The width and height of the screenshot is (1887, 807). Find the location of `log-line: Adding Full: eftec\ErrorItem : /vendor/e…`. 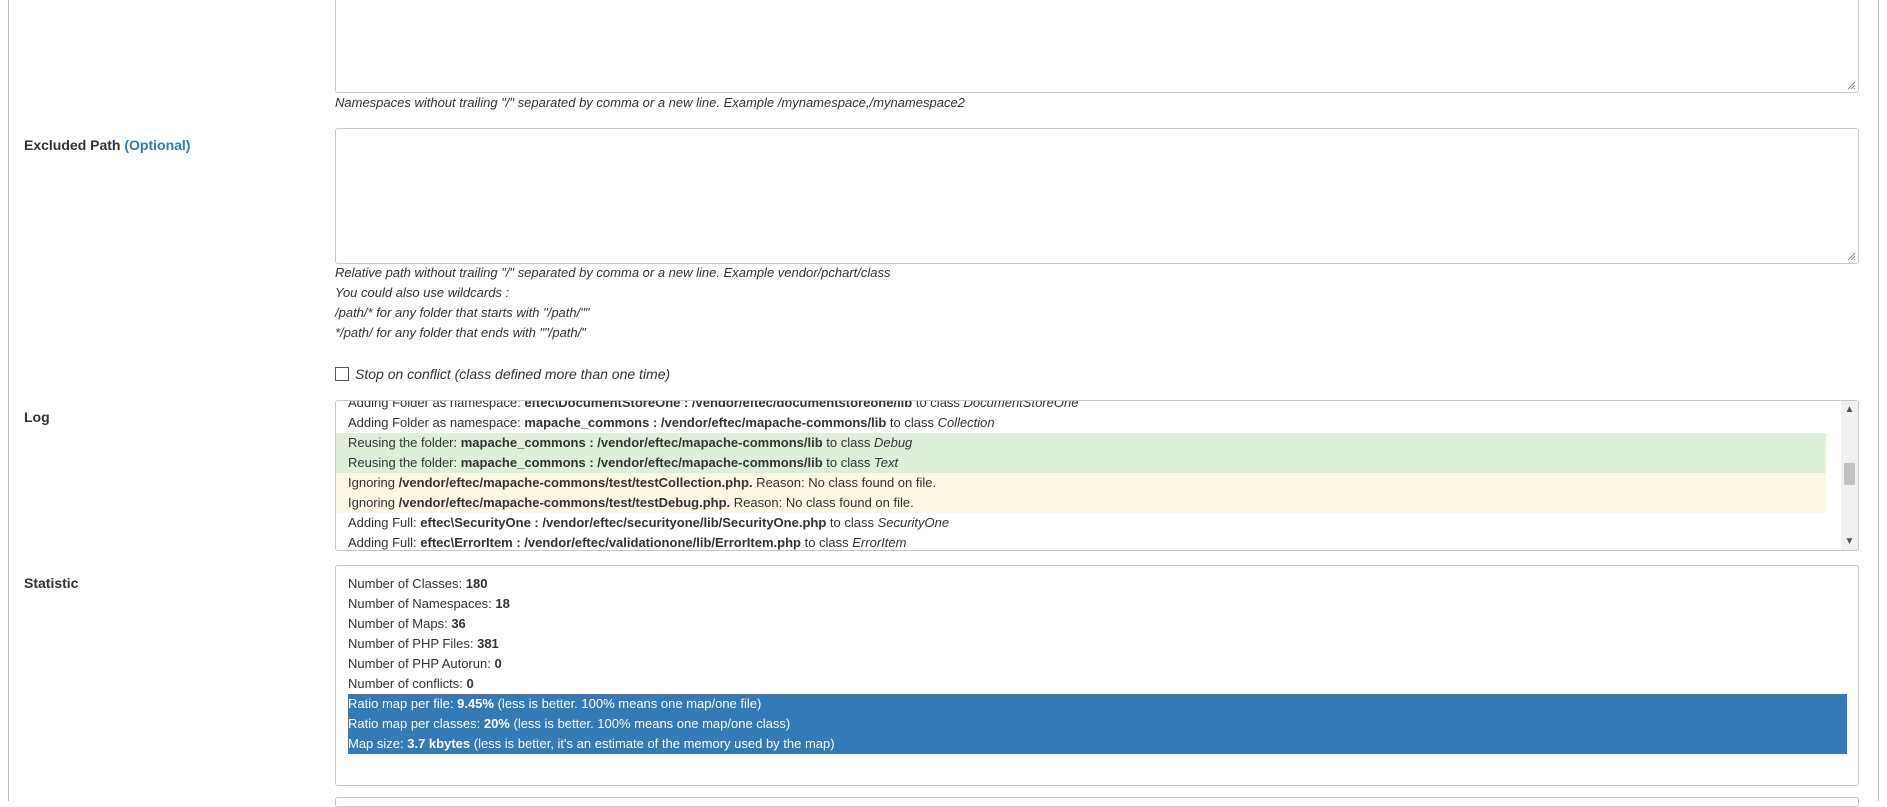

log-line: Adding Full: eftec\ErrorItem : /vendor/e… is located at coordinates (1081, 541).